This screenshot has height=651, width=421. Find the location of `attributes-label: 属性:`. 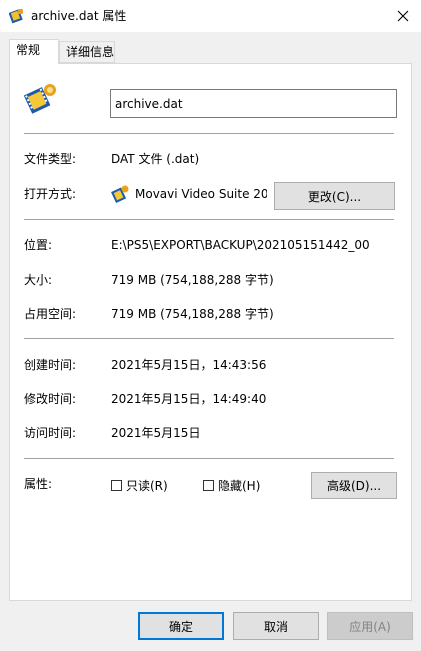

attributes-label: 属性: is located at coordinates (38, 484).